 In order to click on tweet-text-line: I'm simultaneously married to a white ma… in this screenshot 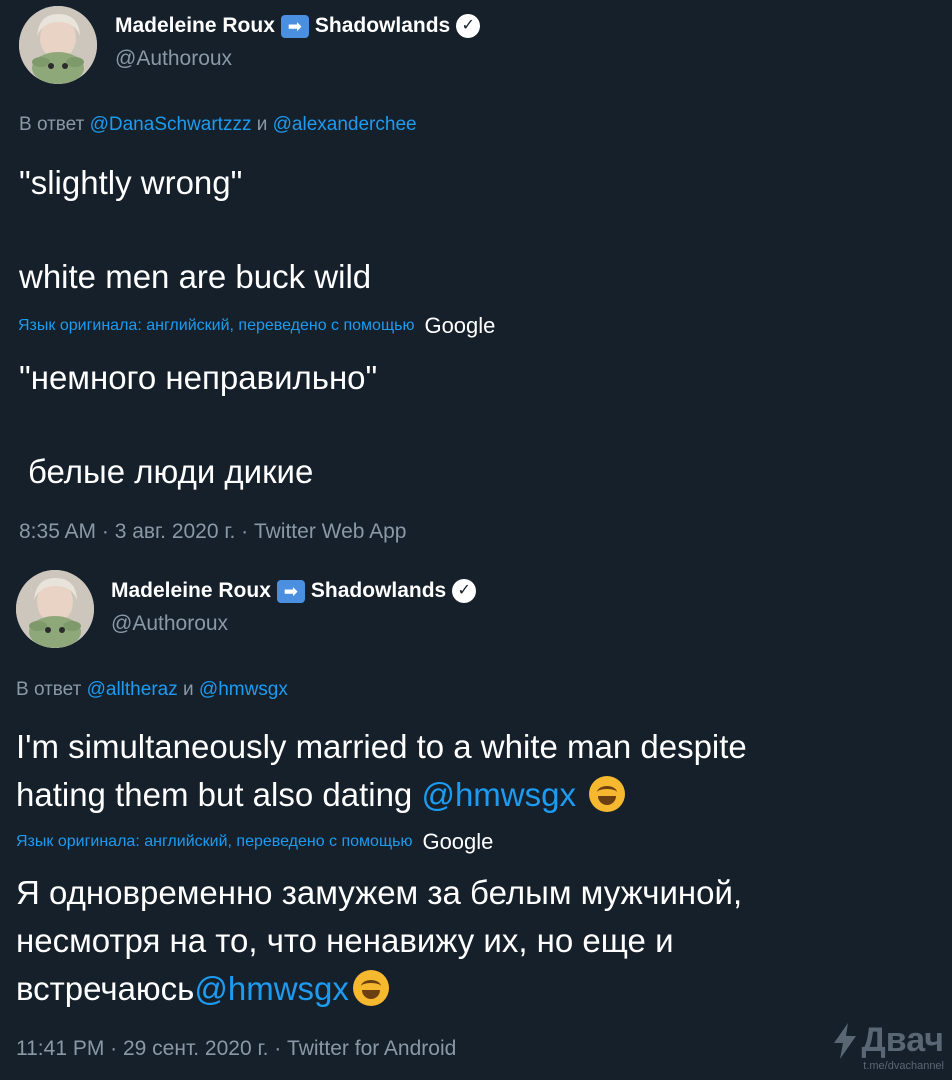, I will do `click(381, 746)`.